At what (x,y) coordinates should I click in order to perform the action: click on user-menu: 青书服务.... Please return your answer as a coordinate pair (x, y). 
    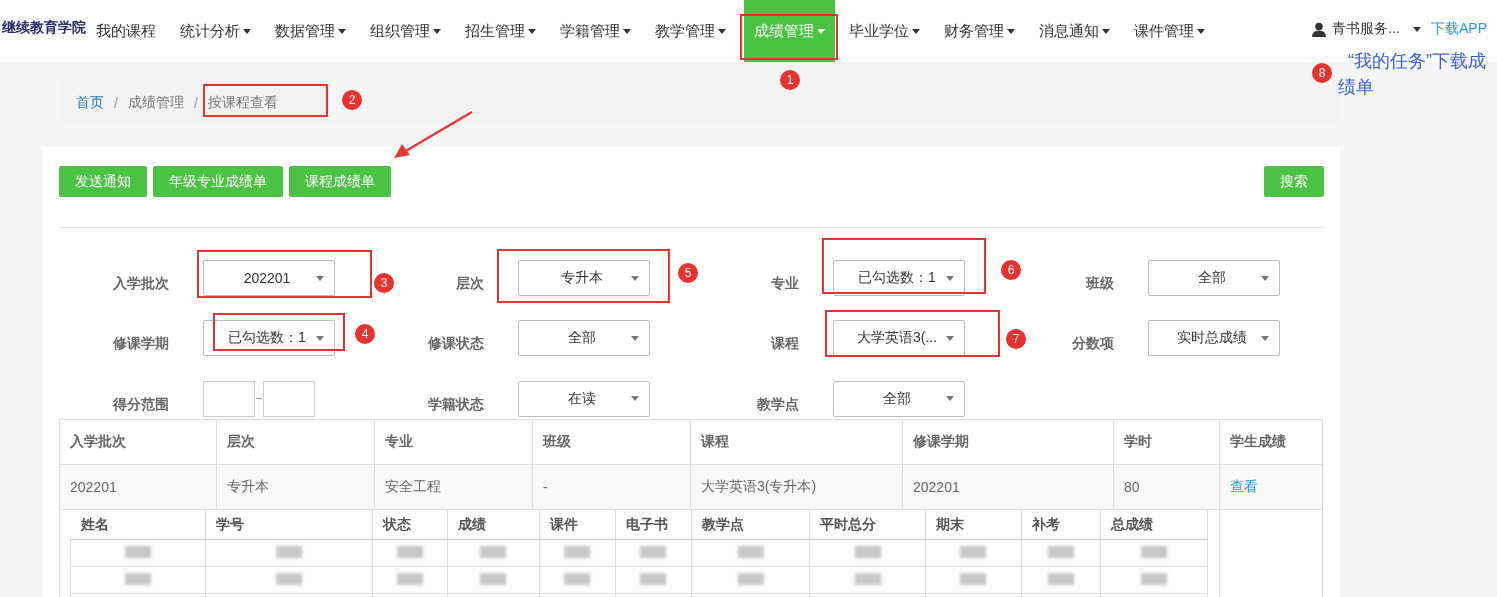
    Looking at the image, I should click on (1376, 29).